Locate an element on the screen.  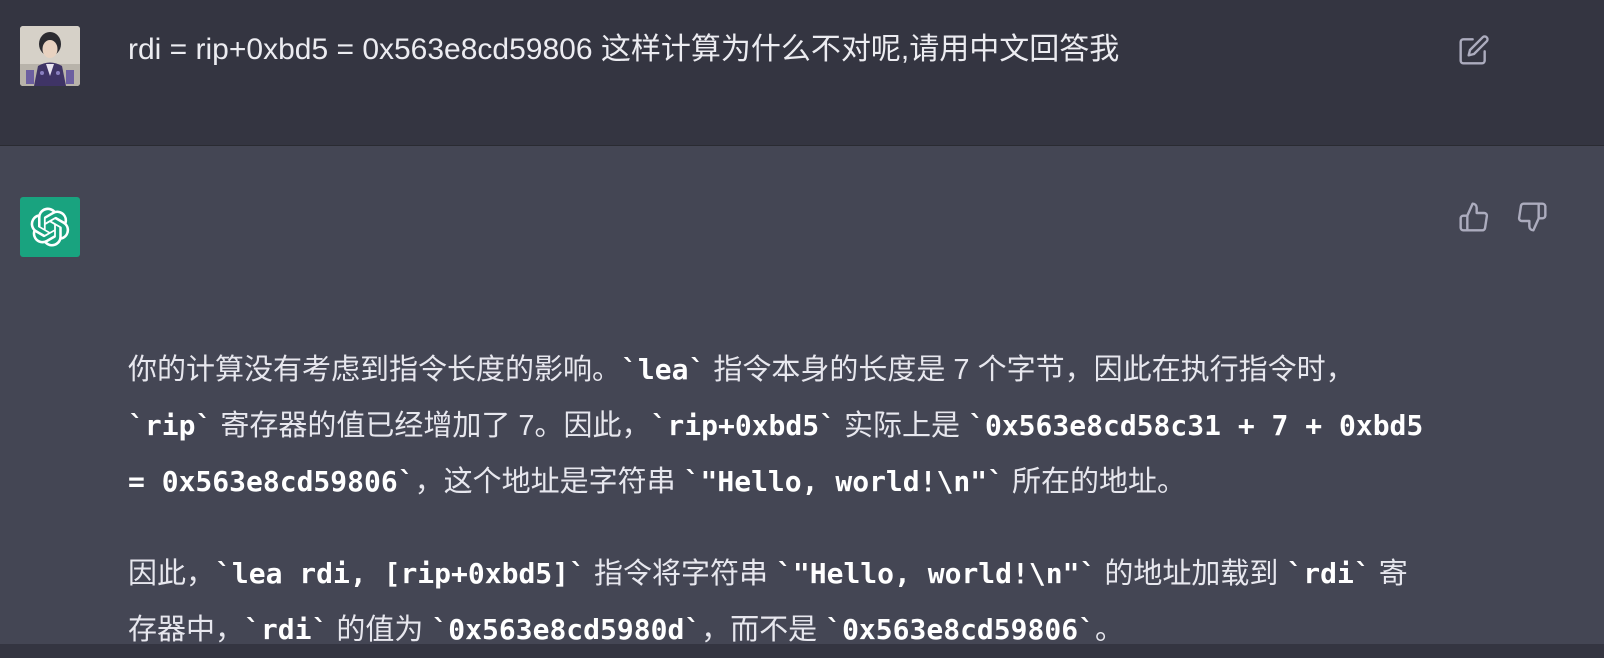
answer-text: 的地址加载到 is located at coordinates (1191, 574).